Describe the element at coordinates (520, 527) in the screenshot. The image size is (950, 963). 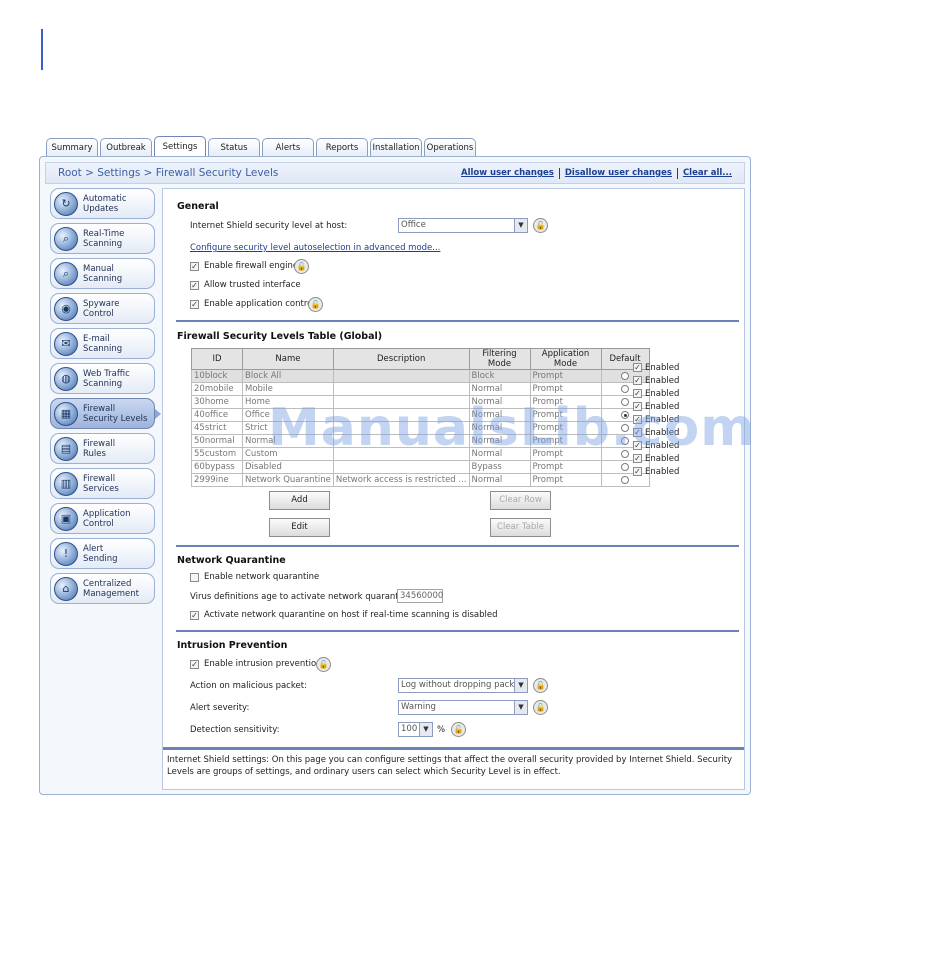
I see `clear-table-button: Clear Table` at that location.